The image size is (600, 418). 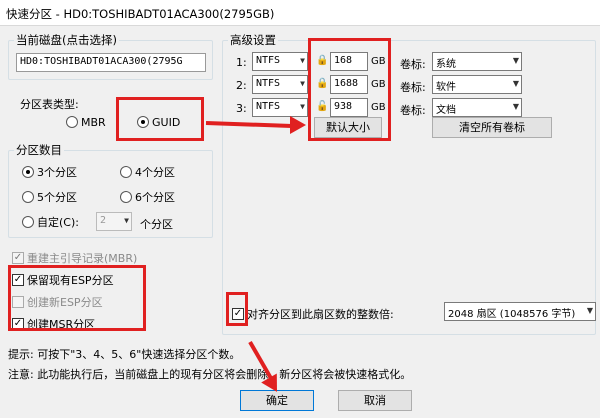 What do you see at coordinates (477, 84) in the screenshot?
I see `row2-vol-select: 软件 ▼` at bounding box center [477, 84].